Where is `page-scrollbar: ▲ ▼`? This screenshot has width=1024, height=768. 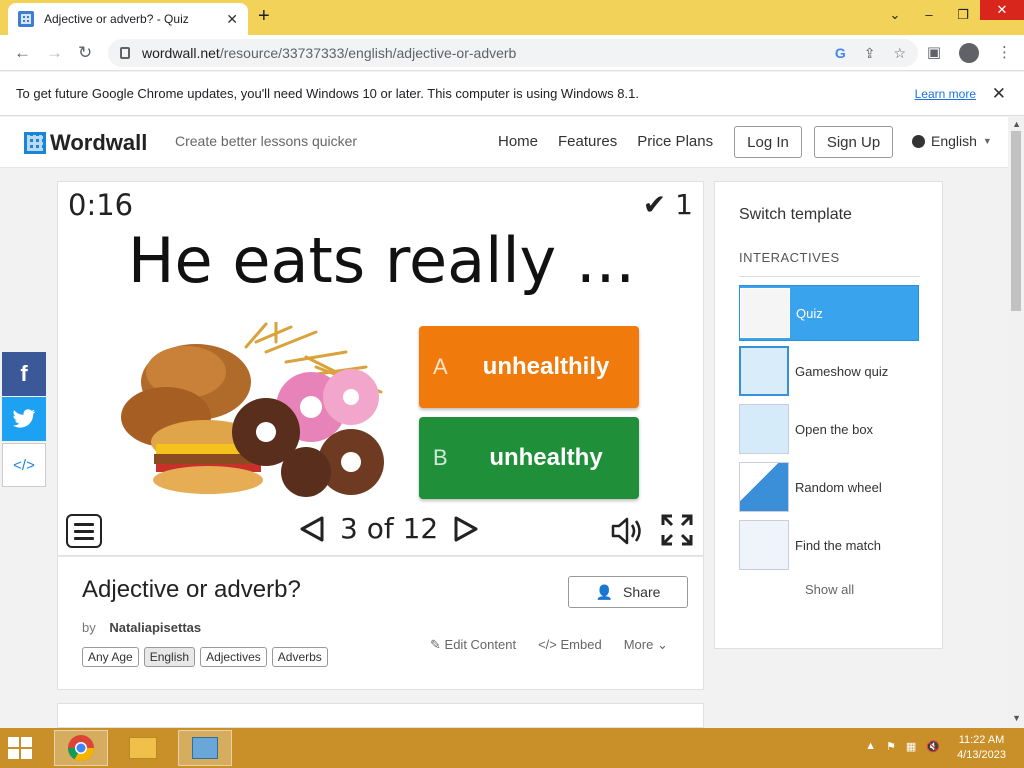 page-scrollbar: ▲ ▼ is located at coordinates (1016, 422).